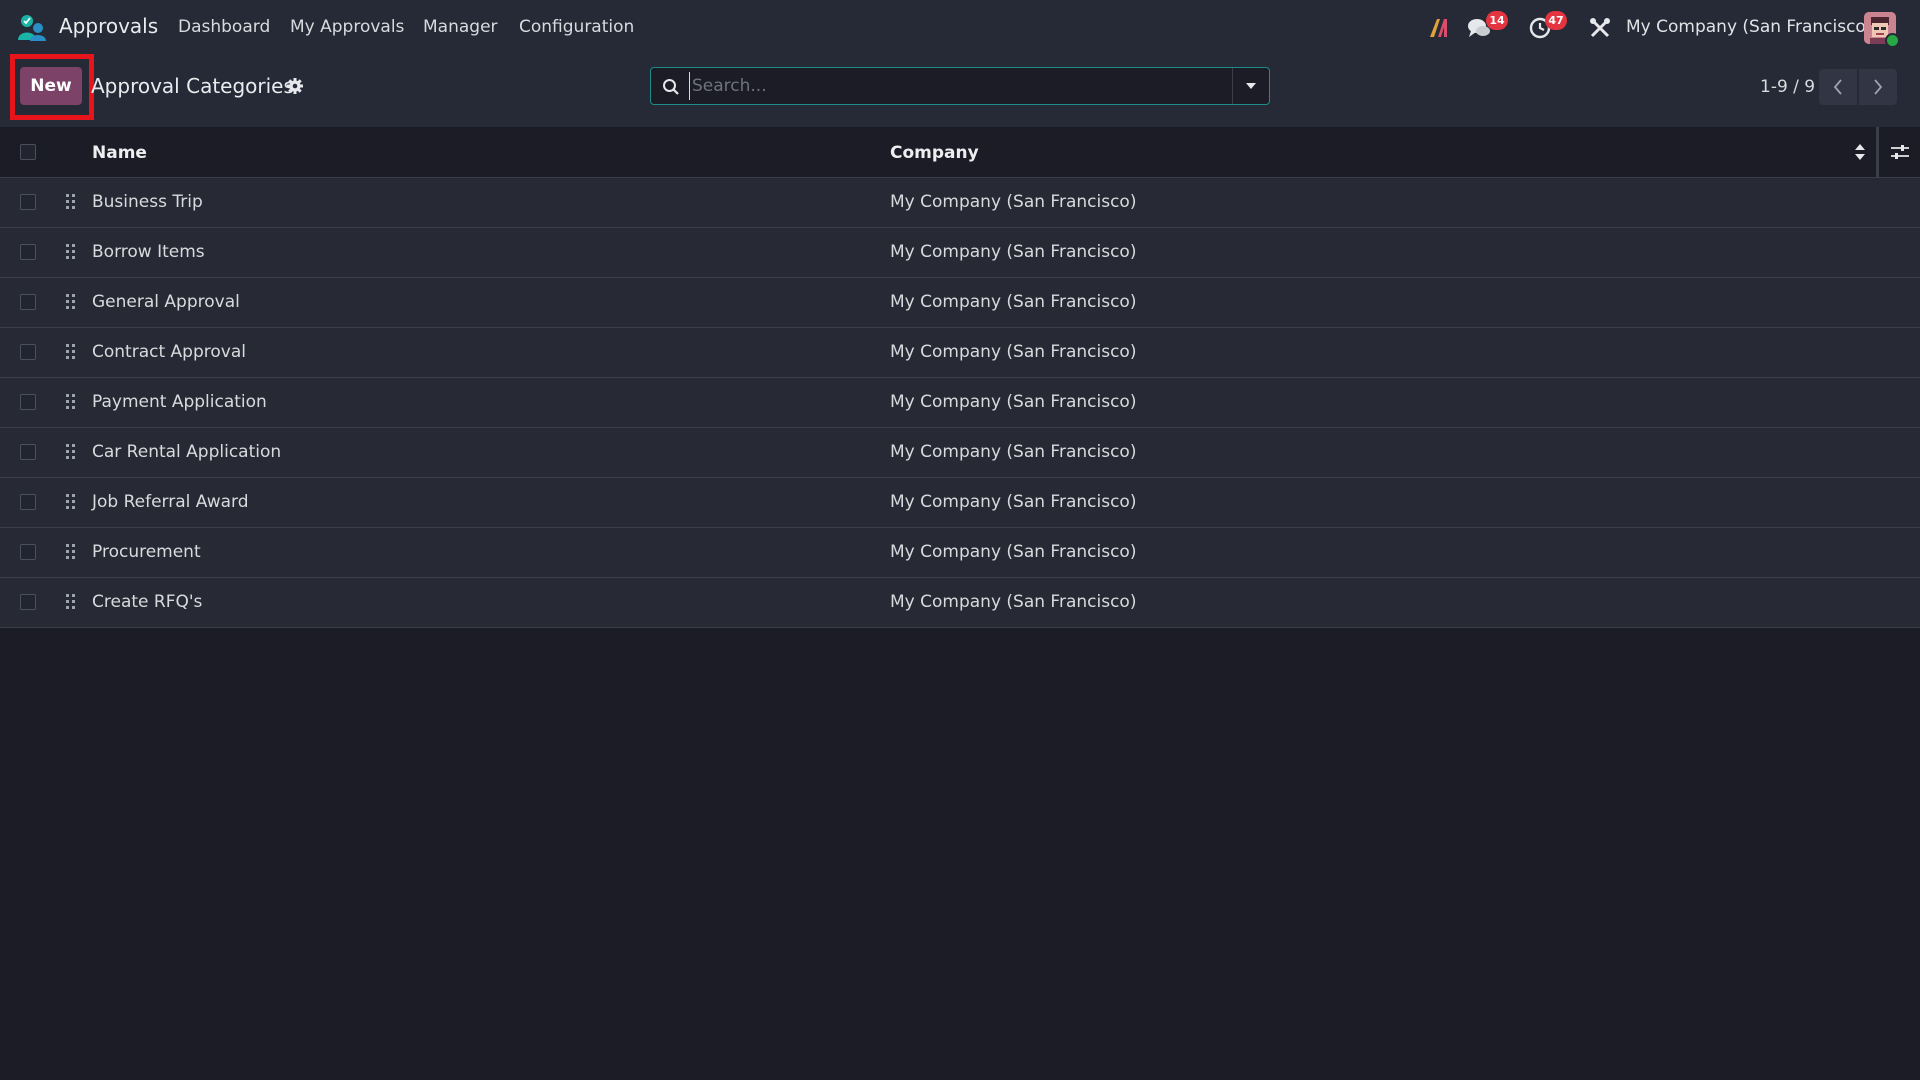 This screenshot has width=1920, height=1080. What do you see at coordinates (108, 26) in the screenshot?
I see `app-name: Approvals` at bounding box center [108, 26].